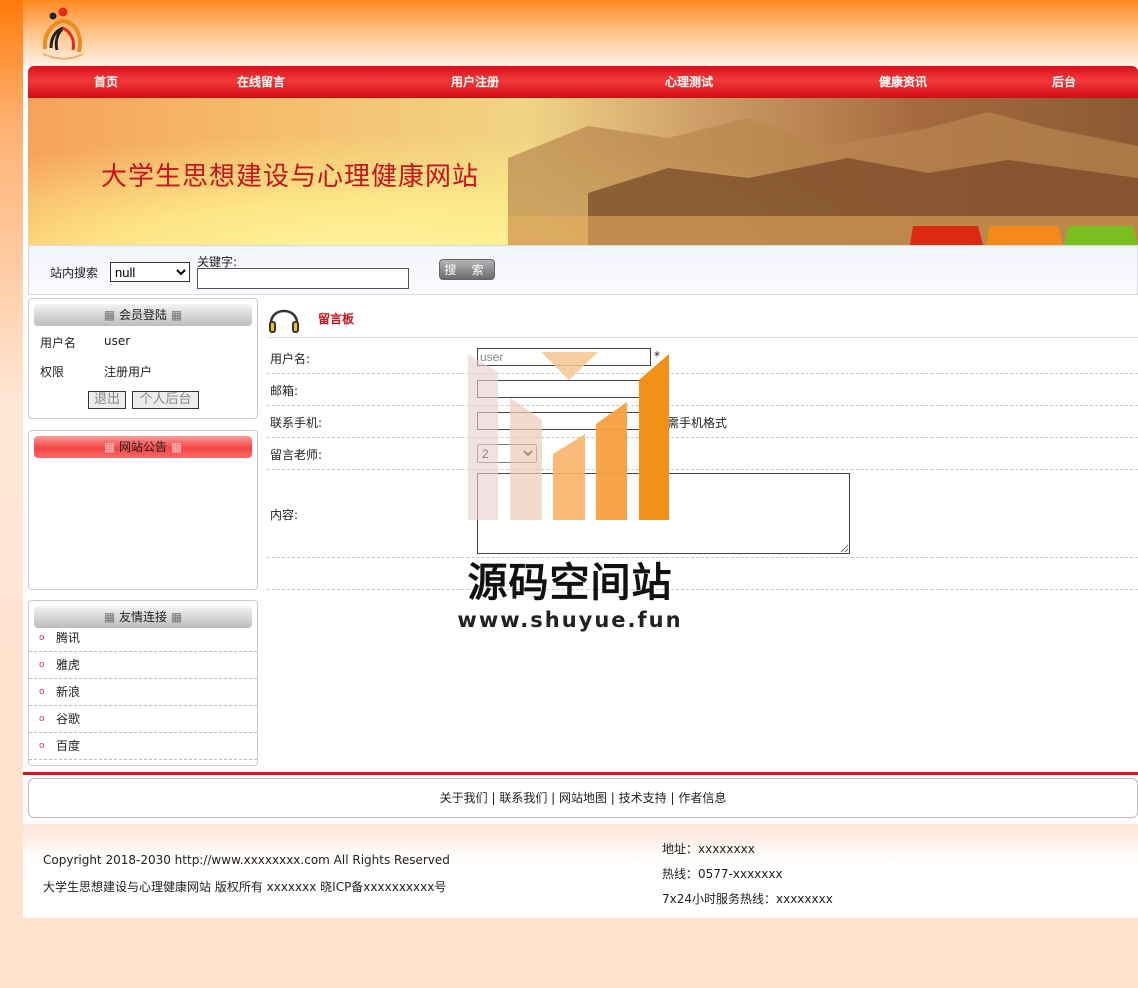 The width and height of the screenshot is (1138, 988). What do you see at coordinates (143, 358) in the screenshot?
I see `login-box: ▦ 会员登陆 ▦ 用户名 user 权限 注册用户 退出 个人后台` at bounding box center [143, 358].